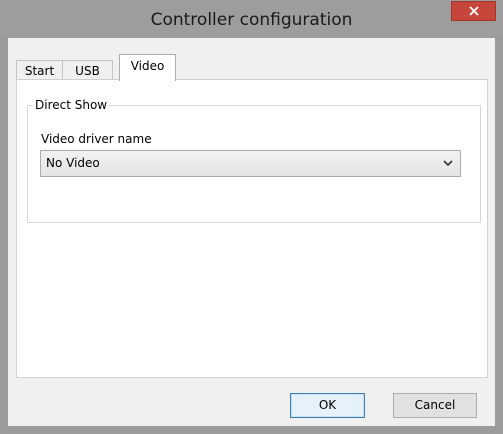  What do you see at coordinates (39, 70) in the screenshot?
I see `tab-start: Start` at bounding box center [39, 70].